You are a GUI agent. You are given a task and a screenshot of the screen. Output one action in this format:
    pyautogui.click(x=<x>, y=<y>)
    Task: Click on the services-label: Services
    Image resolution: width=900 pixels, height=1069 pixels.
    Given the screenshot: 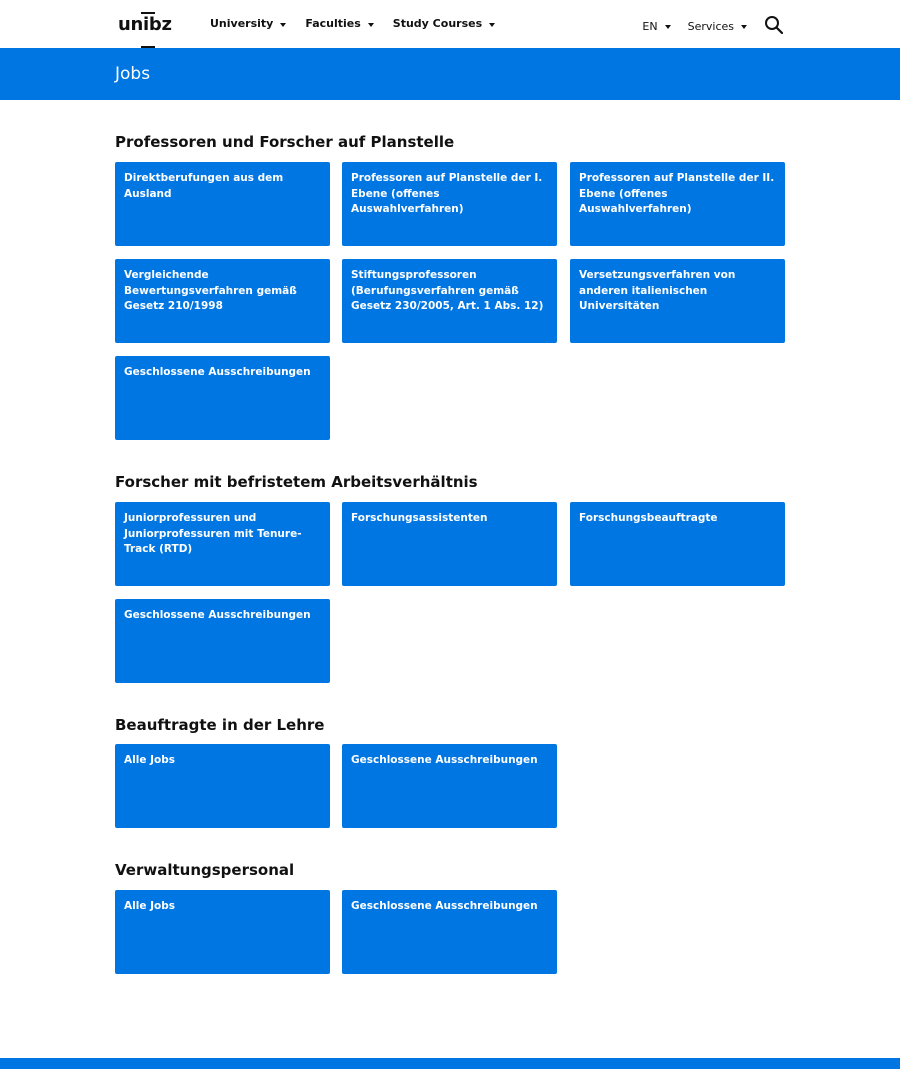 What is the action you would take?
    pyautogui.click(x=710, y=26)
    